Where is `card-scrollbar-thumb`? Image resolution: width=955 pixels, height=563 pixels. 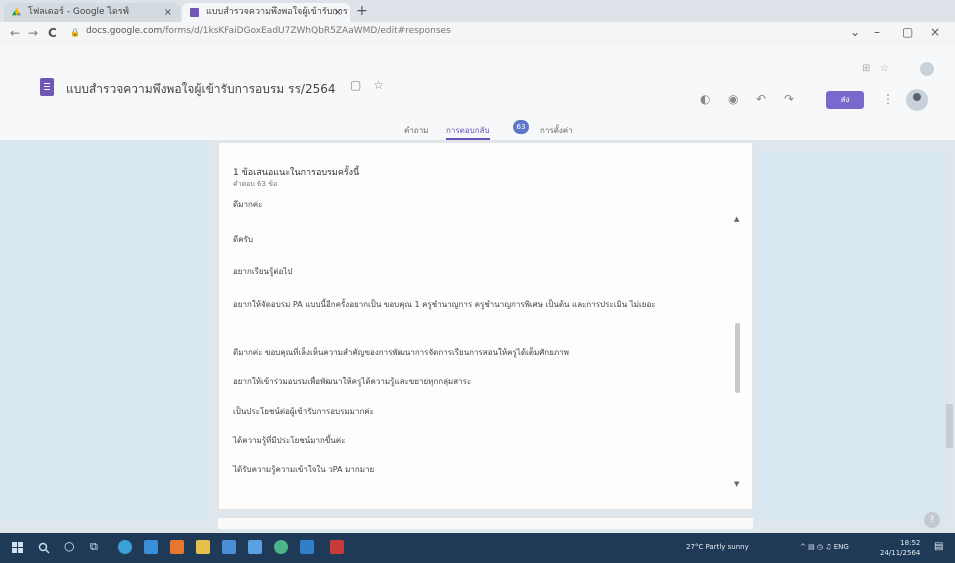 card-scrollbar-thumb is located at coordinates (737, 358).